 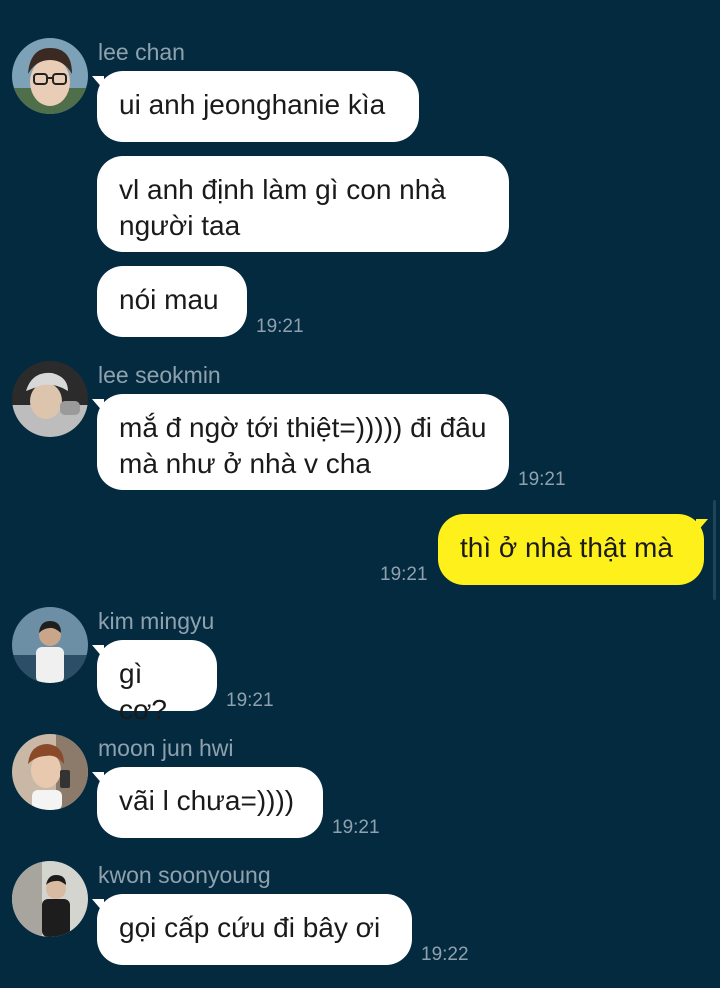 I want to click on message-bubble: vl anh định làm gì con nhà người taa, so click(x=303, y=204).